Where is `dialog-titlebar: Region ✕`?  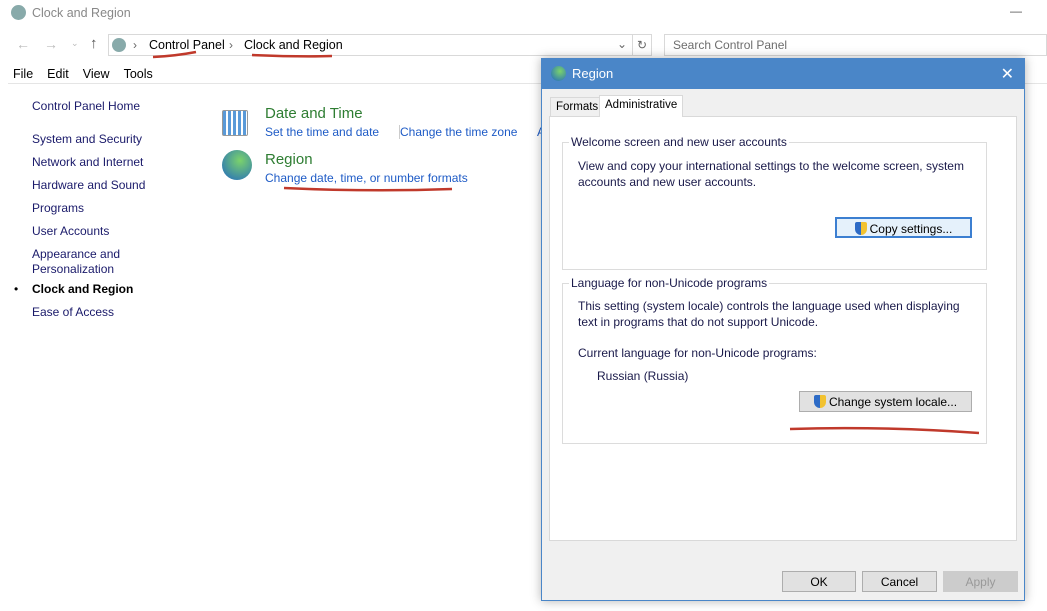 dialog-titlebar: Region ✕ is located at coordinates (783, 74).